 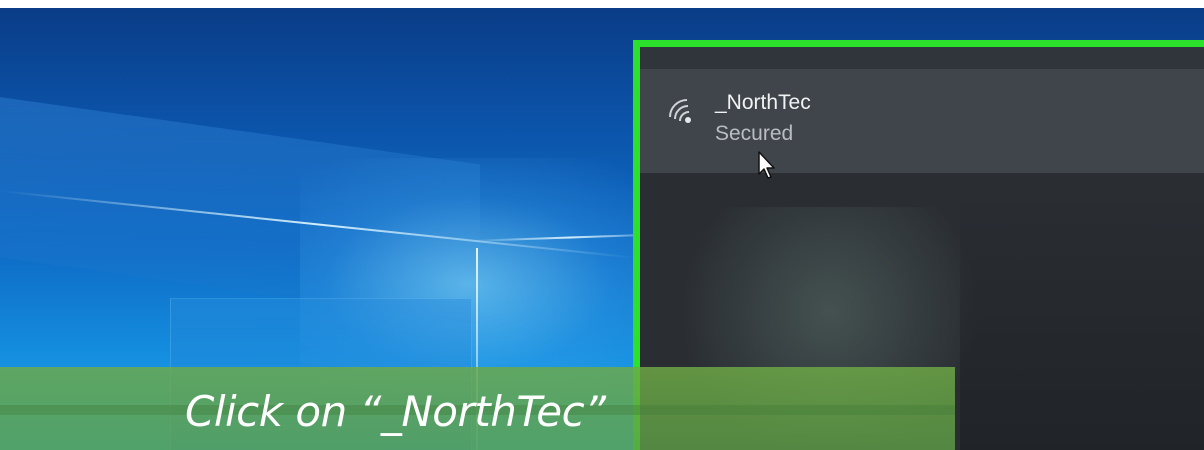 I want to click on flyout-top-band, so click(x=922, y=58).